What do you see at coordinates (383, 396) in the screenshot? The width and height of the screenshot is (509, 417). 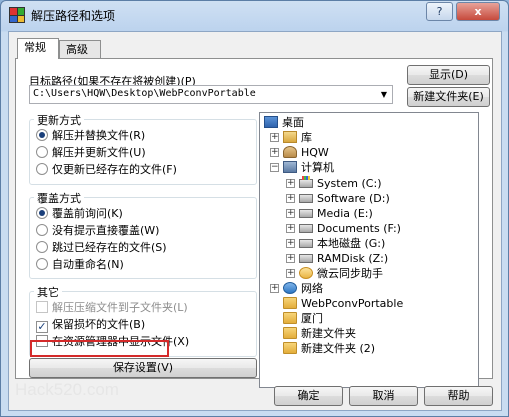 I see `cancel-button: 取消` at bounding box center [383, 396].